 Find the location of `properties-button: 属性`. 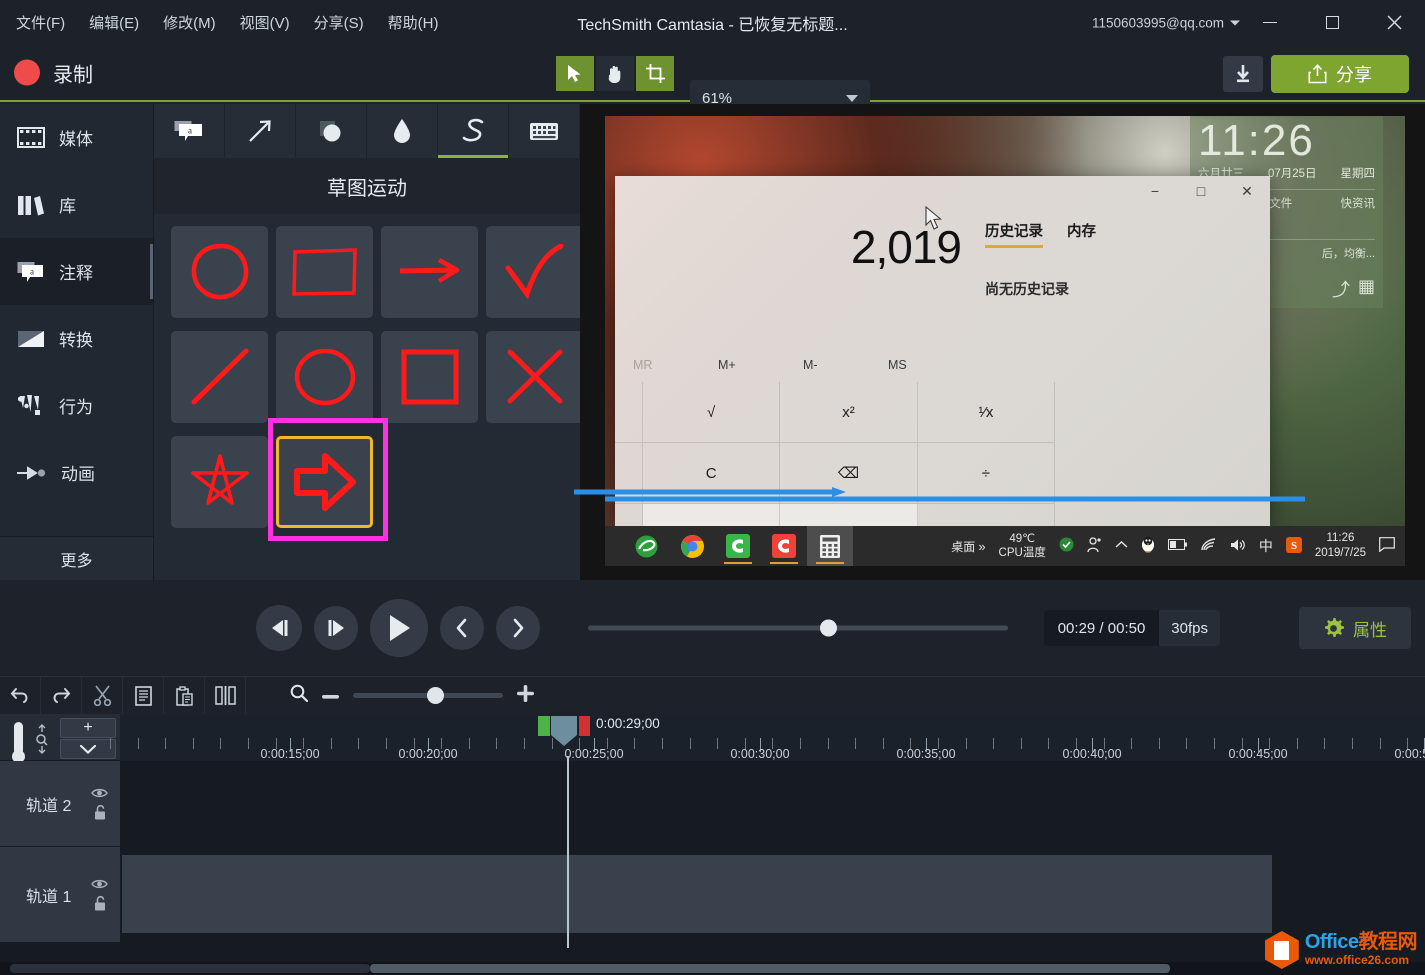

properties-button: 属性 is located at coordinates (1355, 628).